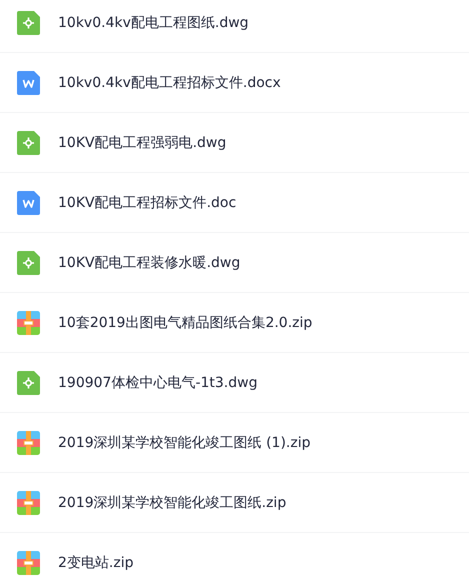  Describe the element at coordinates (158, 383) in the screenshot. I see `file-name: 190907体检中心电气-1t3.dwg` at that location.